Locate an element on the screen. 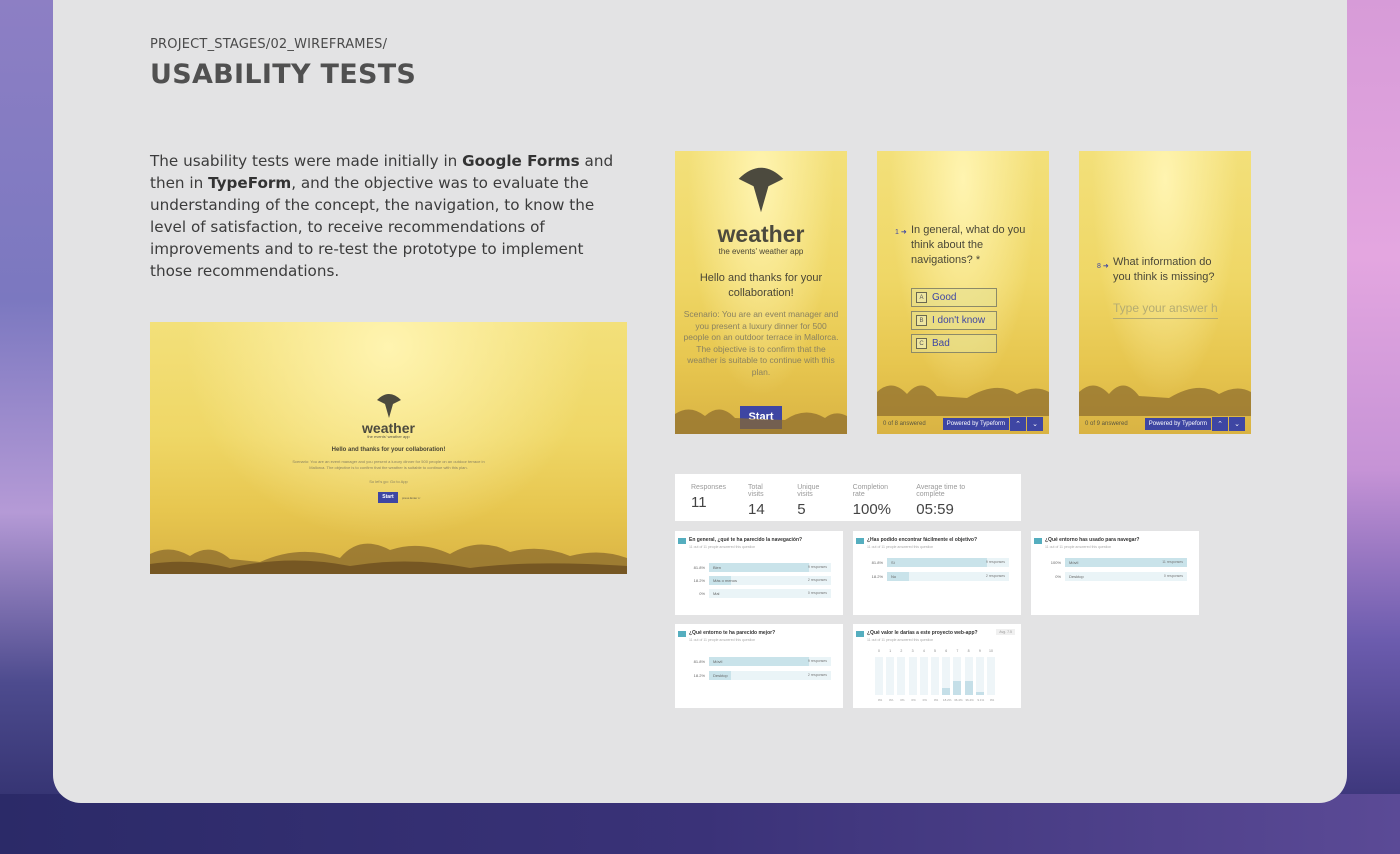  weather-logo-icon is located at coordinates (761, 190).